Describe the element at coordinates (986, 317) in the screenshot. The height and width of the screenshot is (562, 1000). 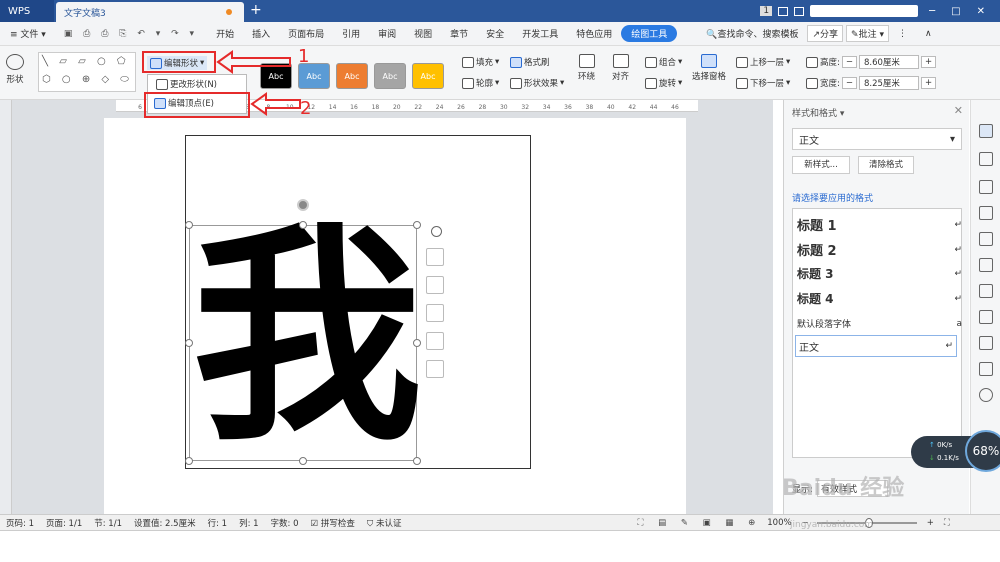
I see `share-icon` at that location.